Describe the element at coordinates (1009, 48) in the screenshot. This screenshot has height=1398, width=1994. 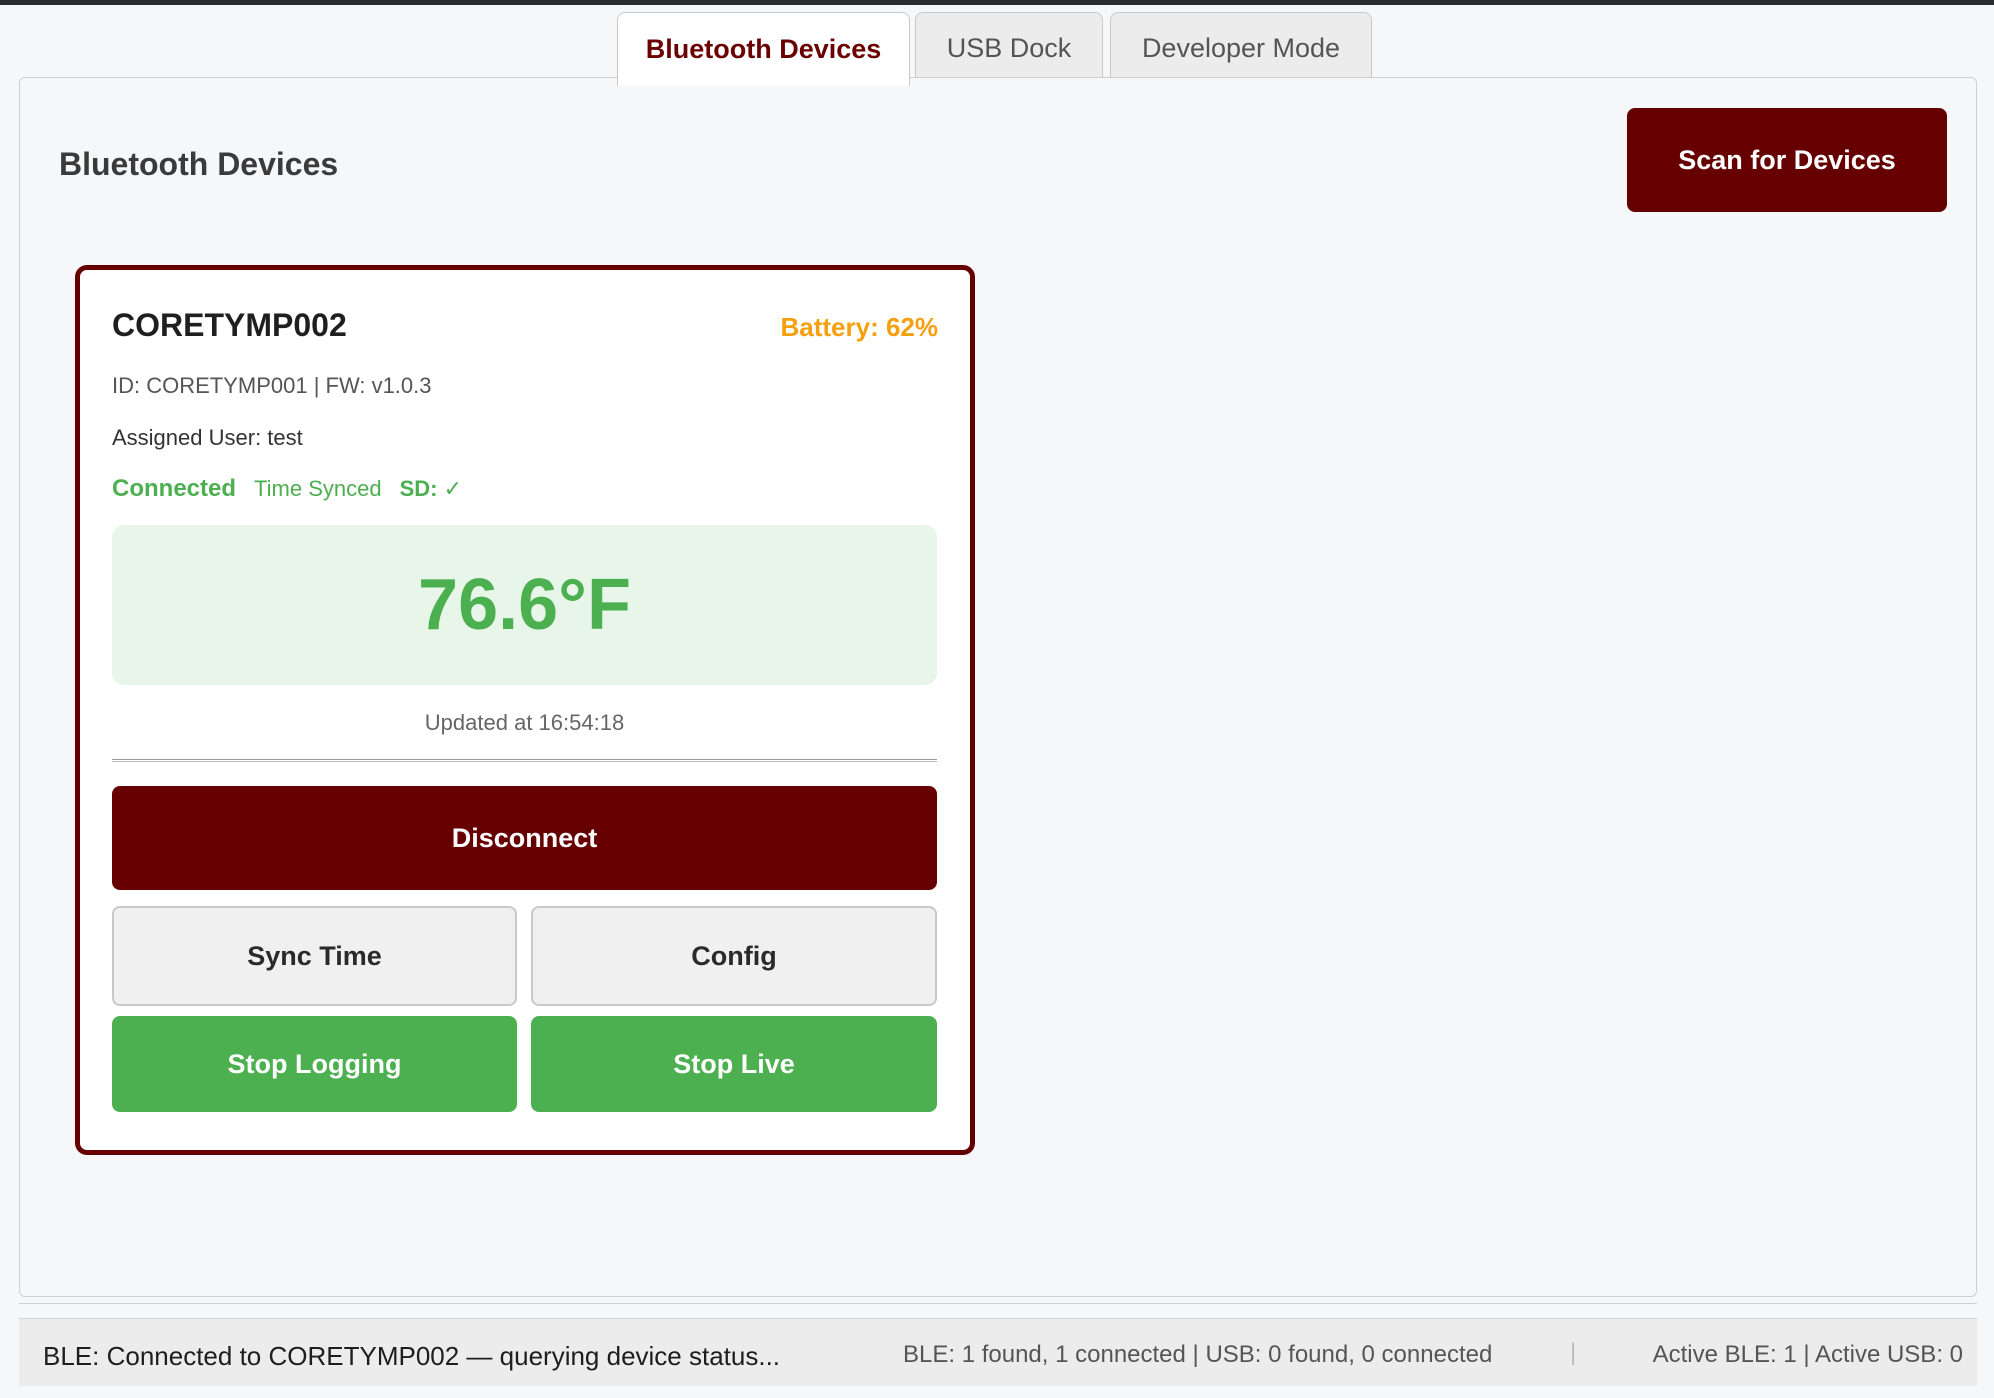
I see `tab-usb-dock: USB Dock` at that location.